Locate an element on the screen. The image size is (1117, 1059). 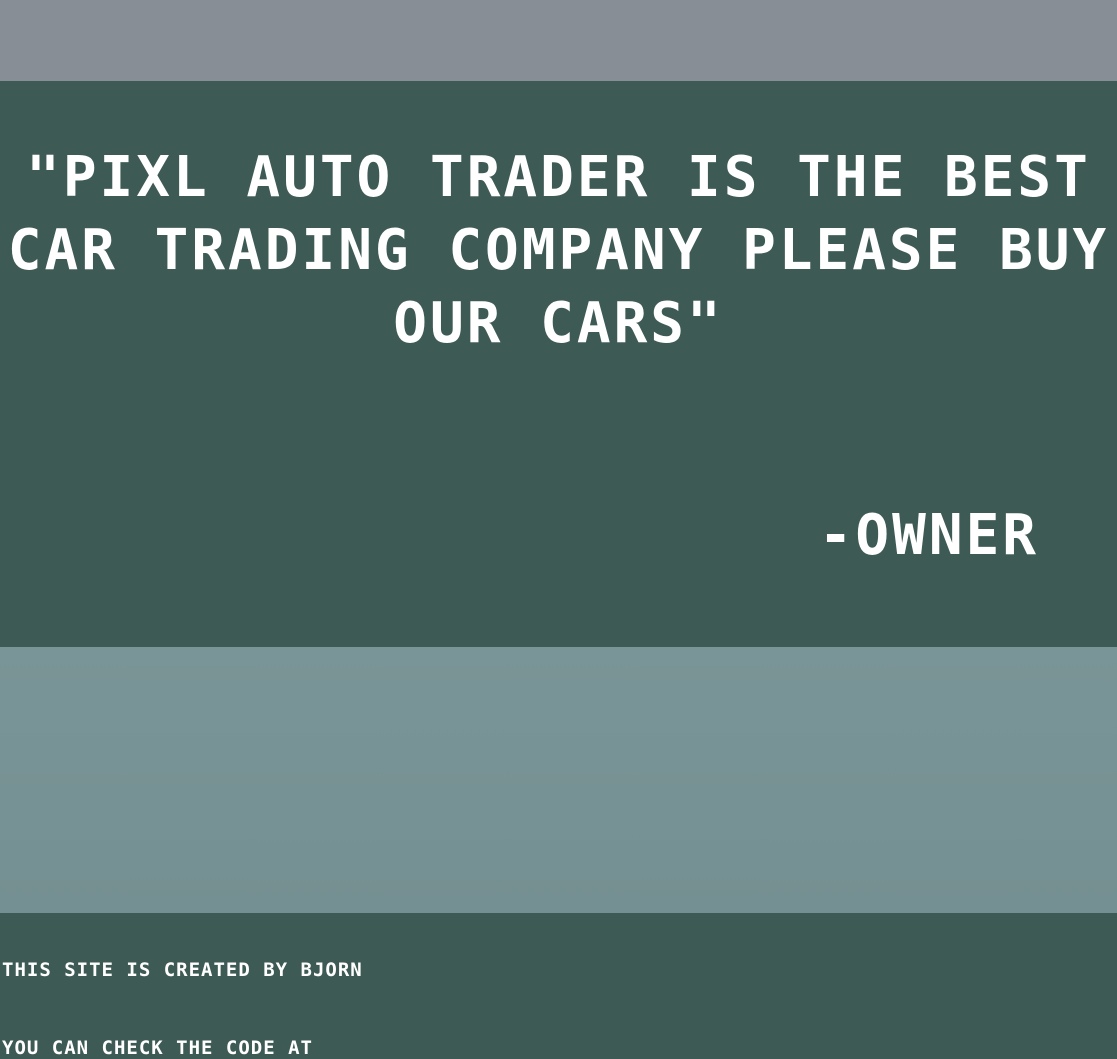
top-banner is located at coordinates (558, 40).